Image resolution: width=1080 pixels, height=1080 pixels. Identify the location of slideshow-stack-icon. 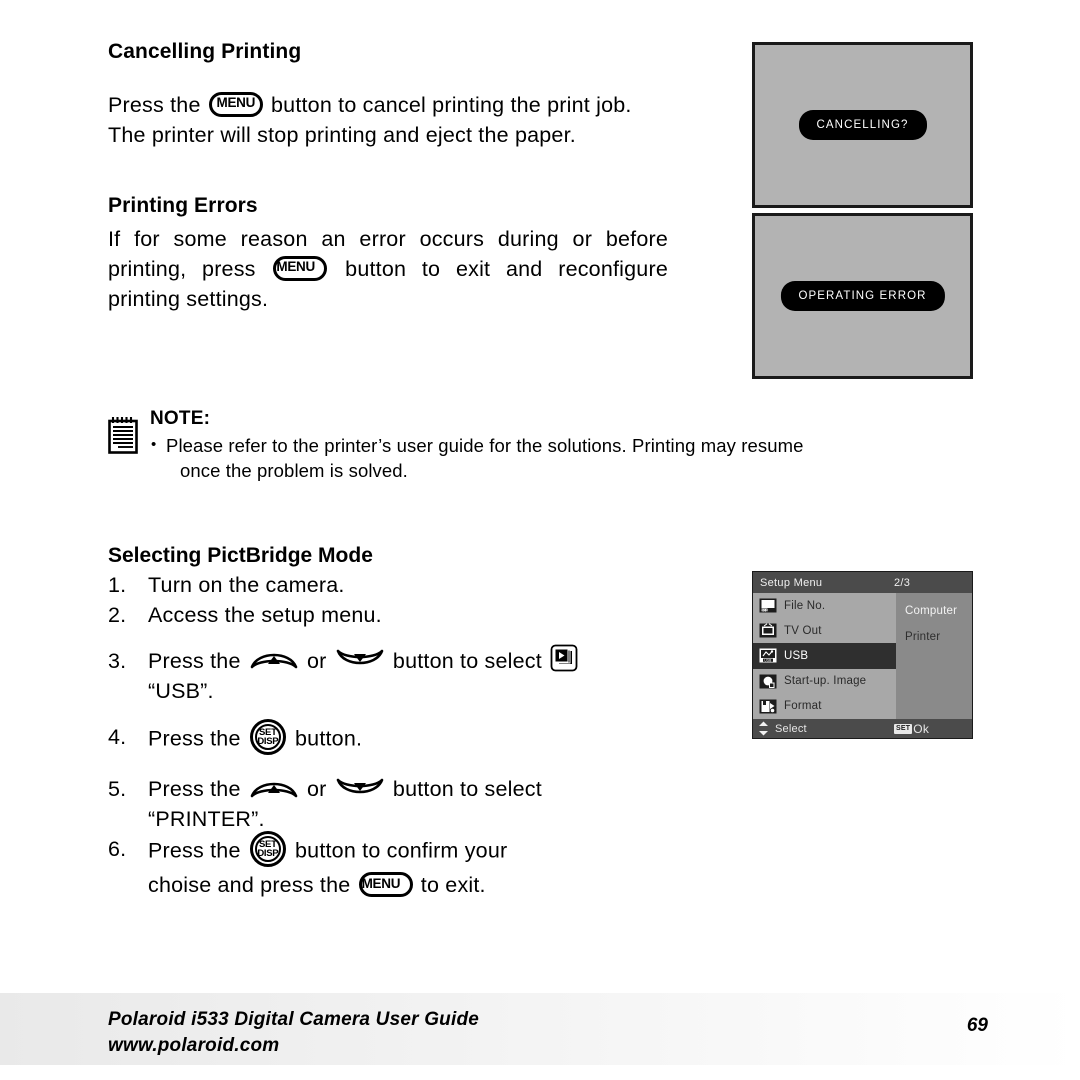
(564, 658).